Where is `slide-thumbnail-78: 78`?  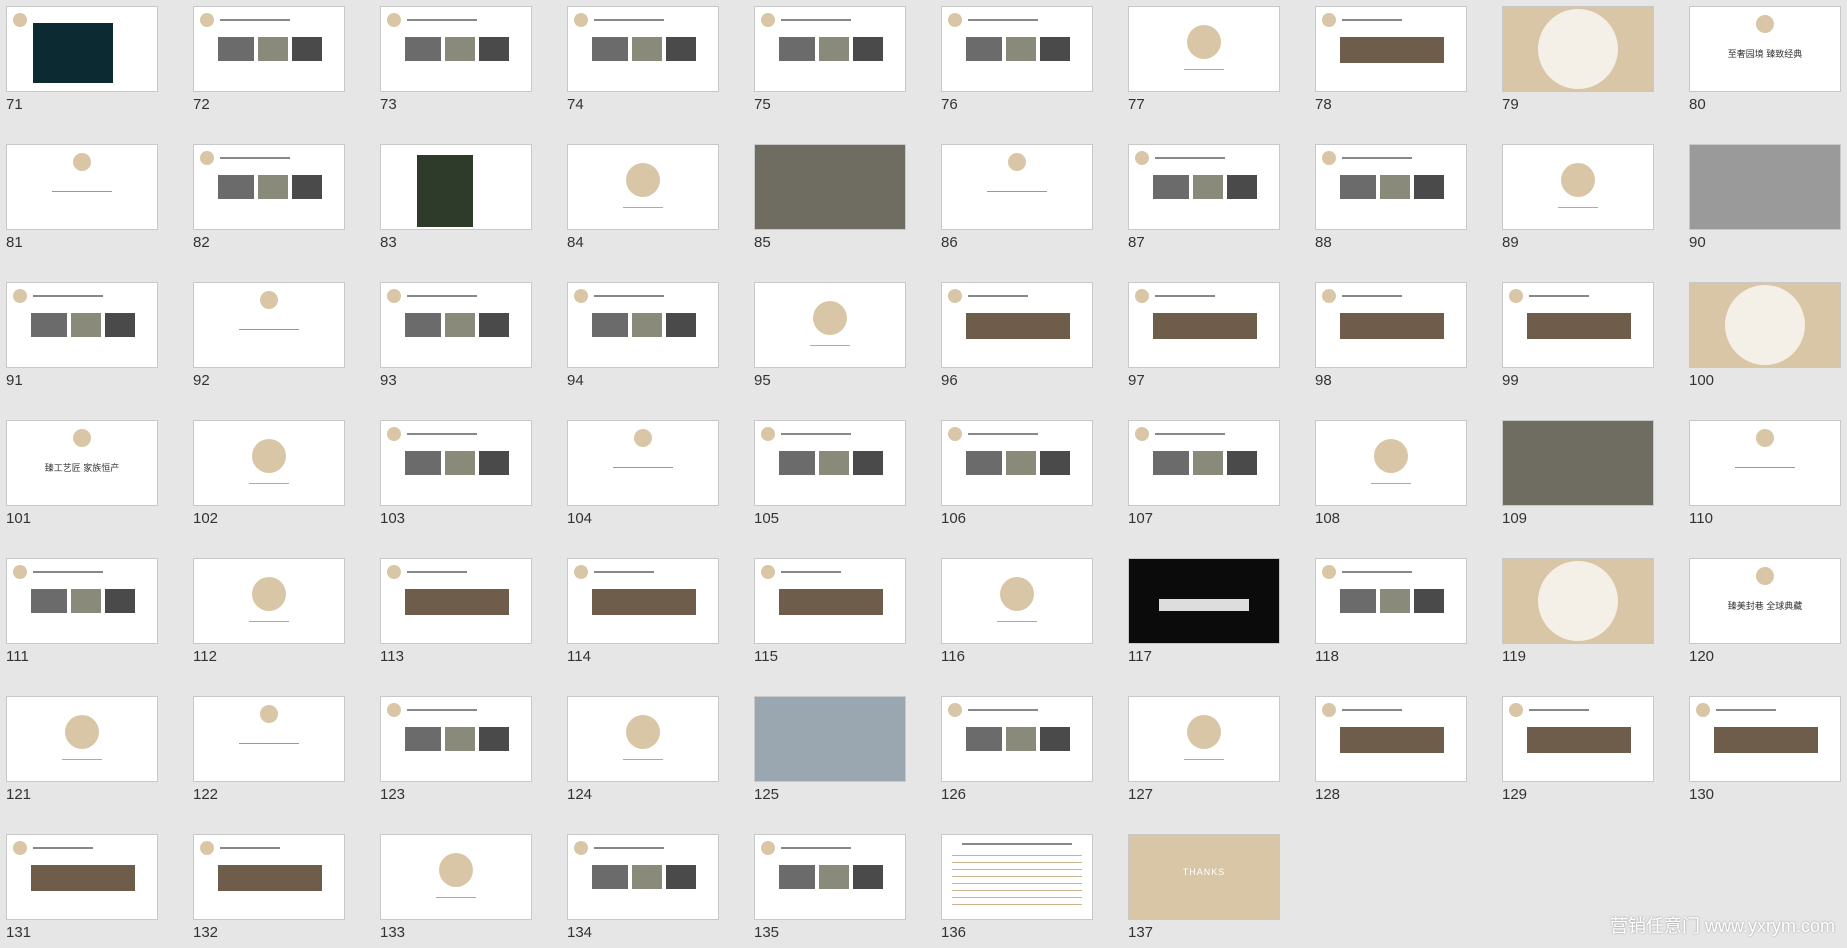 slide-thumbnail-78: 78 is located at coordinates (1391, 59).